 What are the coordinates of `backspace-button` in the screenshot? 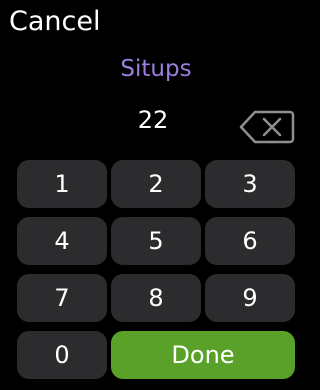 It's located at (267, 127).